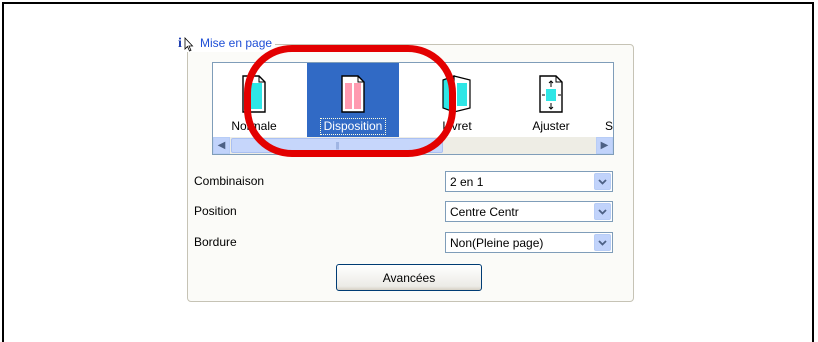  What do you see at coordinates (337, 145) in the screenshot?
I see `scroll-thumb: |||` at bounding box center [337, 145].